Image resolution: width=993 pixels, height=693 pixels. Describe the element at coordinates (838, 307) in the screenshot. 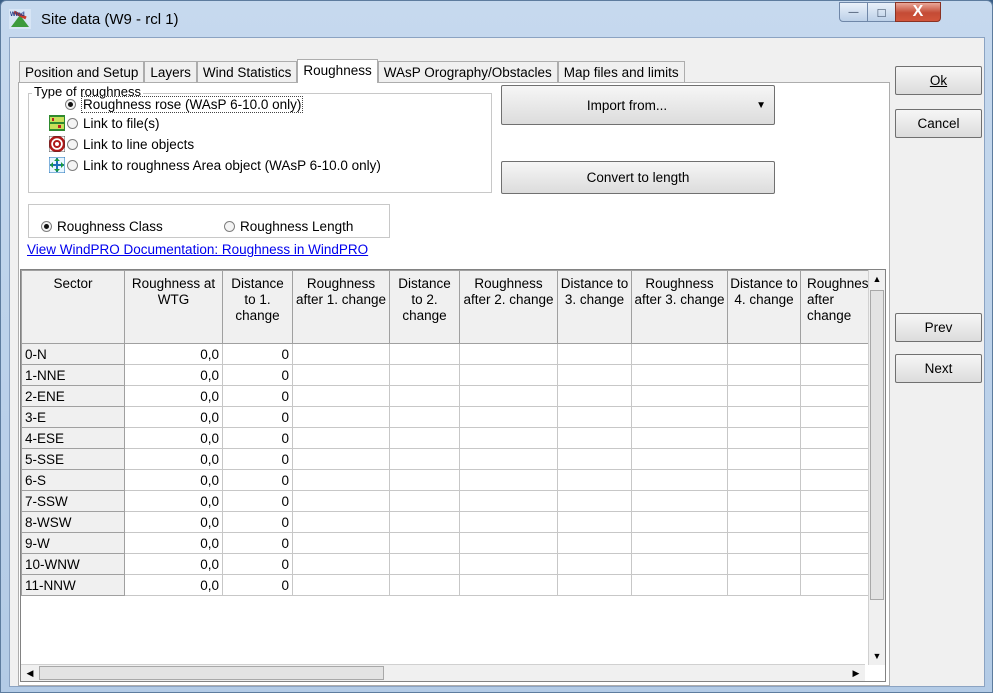

I see `column-header: Roughness after change` at that location.